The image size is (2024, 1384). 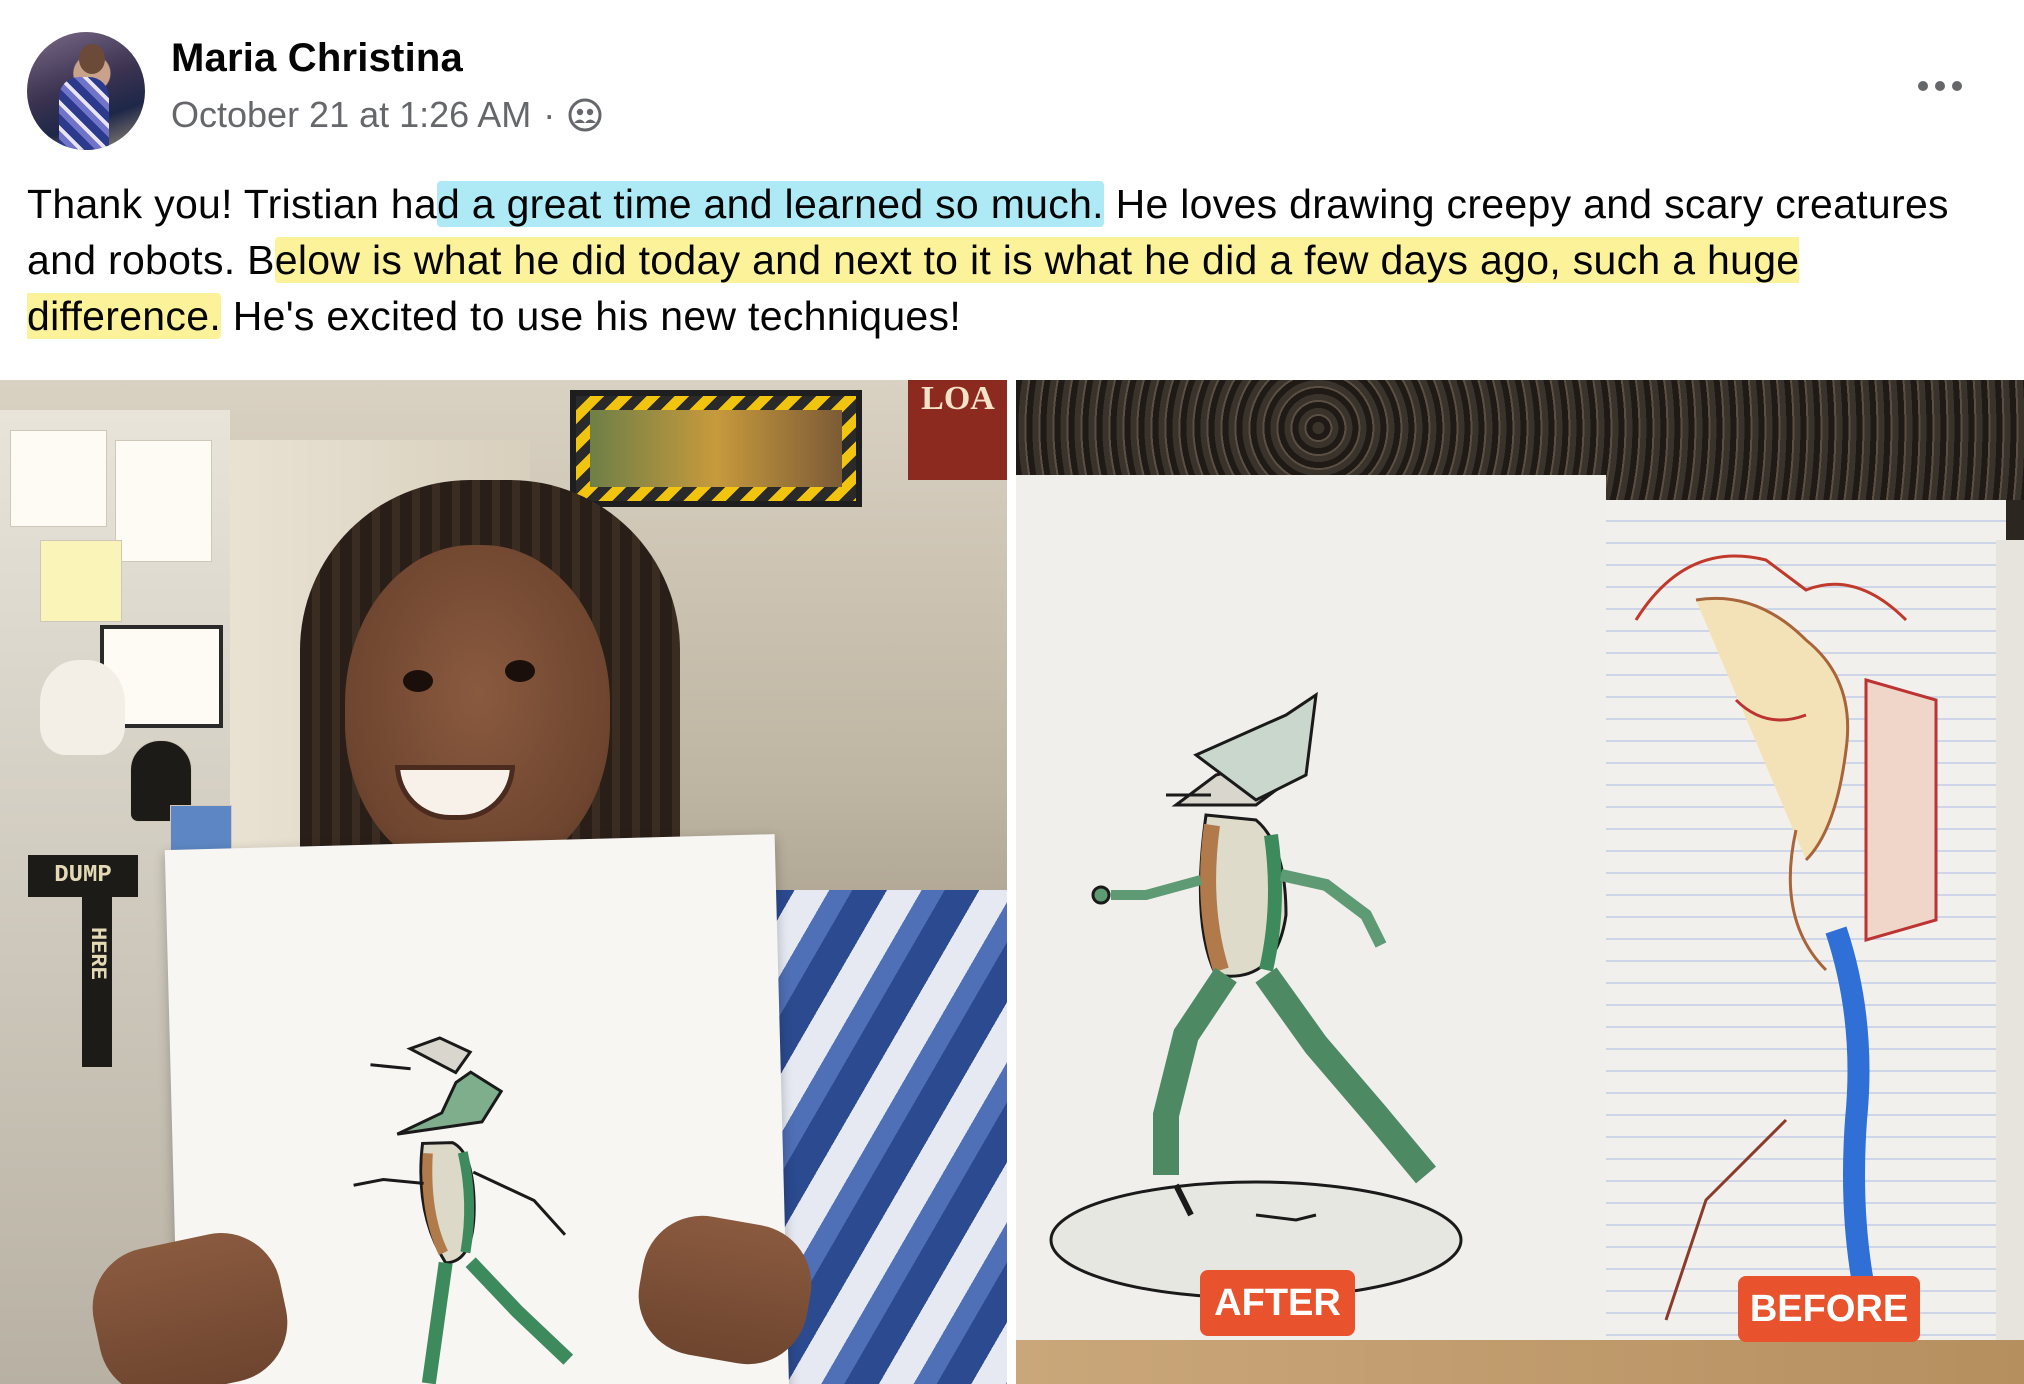 What do you see at coordinates (97, 982) in the screenshot?
I see `here-sign-post: HERE` at bounding box center [97, 982].